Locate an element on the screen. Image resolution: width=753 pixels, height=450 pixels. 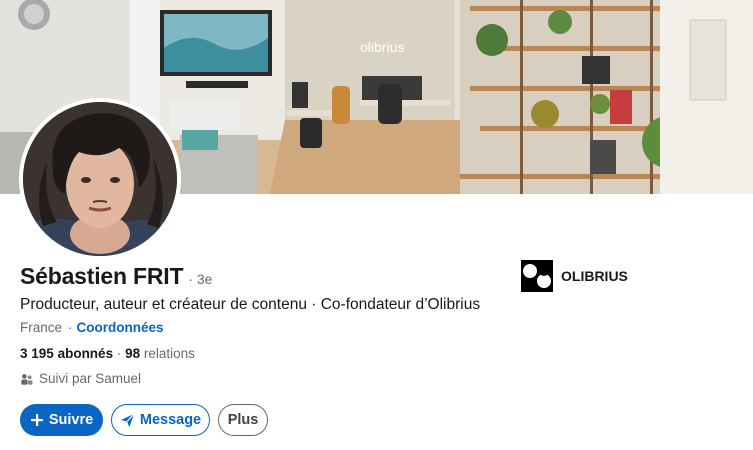
company-name: OLIBRIUS is located at coordinates (594, 276).